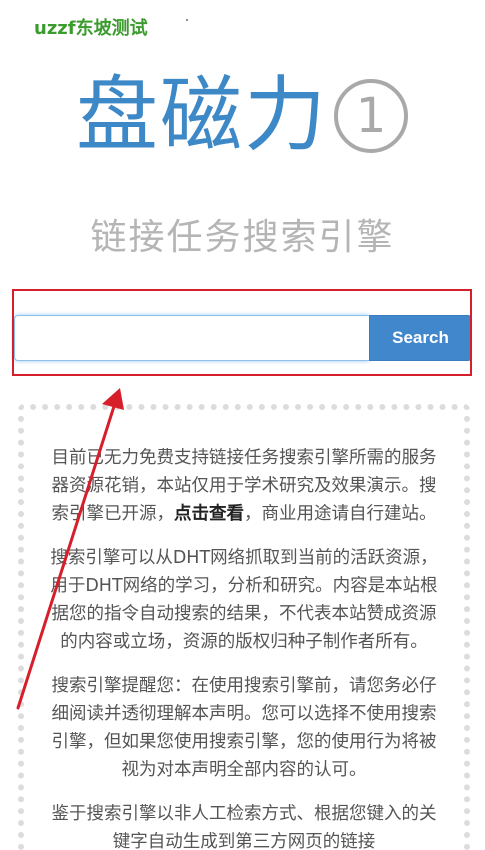 Image resolution: width=485 pixels, height=850 pixels. What do you see at coordinates (244, 827) in the screenshot?
I see `disclaimer-paragraph-4: 鉴于搜索引擎以非人工检索方式、根据您键入的关键字自动生成到第三方网页的链接` at bounding box center [244, 827].